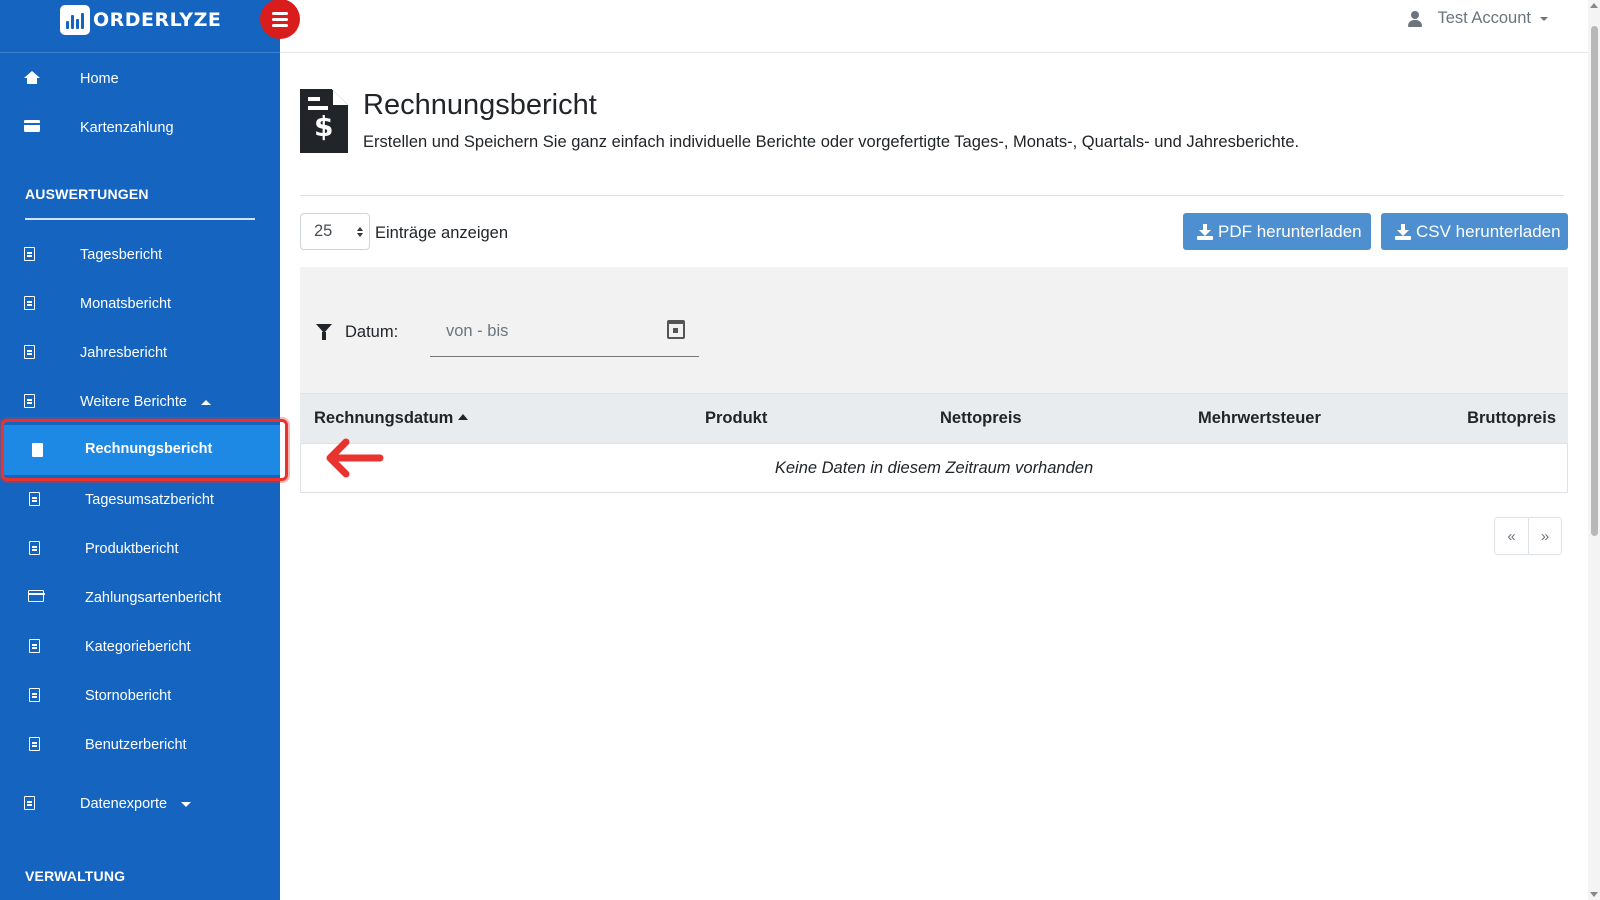  What do you see at coordinates (324, 332) in the screenshot?
I see `filter-icon` at bounding box center [324, 332].